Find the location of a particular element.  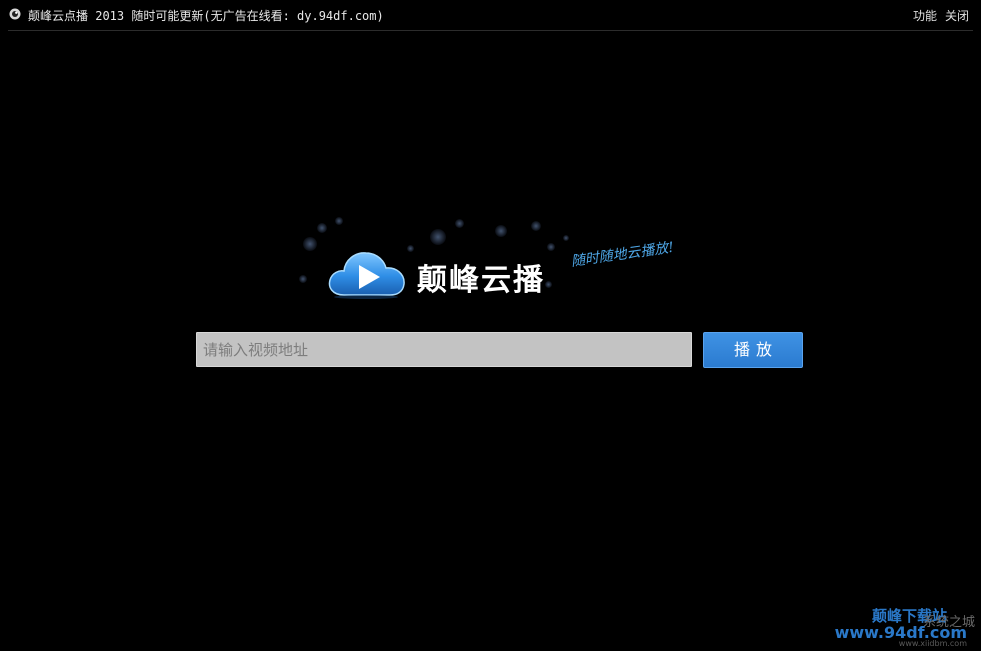

close-button: 关闭 is located at coordinates (957, 15).